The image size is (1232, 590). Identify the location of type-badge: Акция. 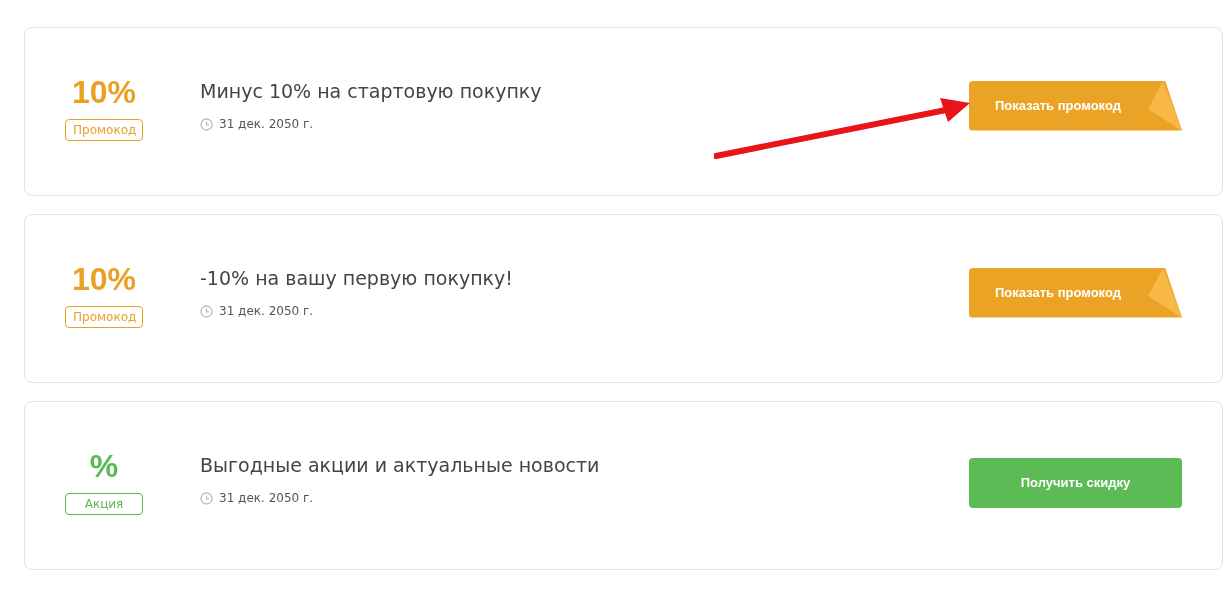
(104, 504).